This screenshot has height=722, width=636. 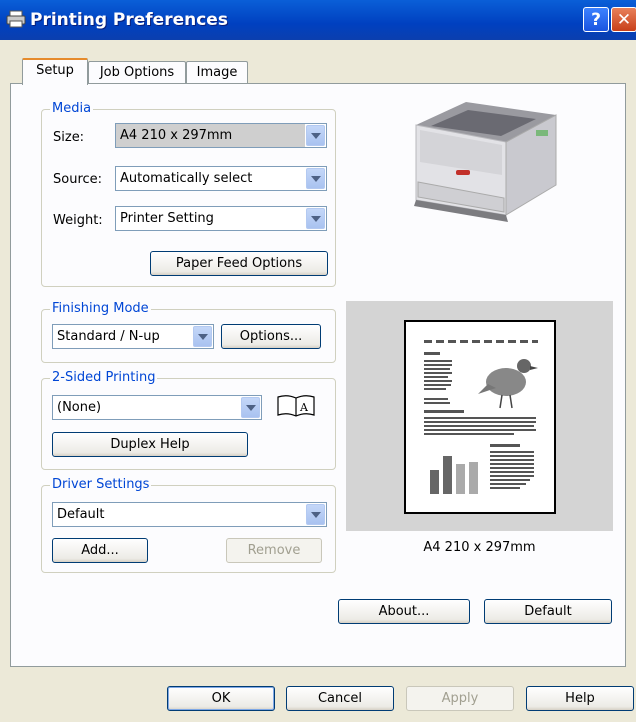 I want to click on size-value: A4 210 x 297mm, so click(x=210, y=135).